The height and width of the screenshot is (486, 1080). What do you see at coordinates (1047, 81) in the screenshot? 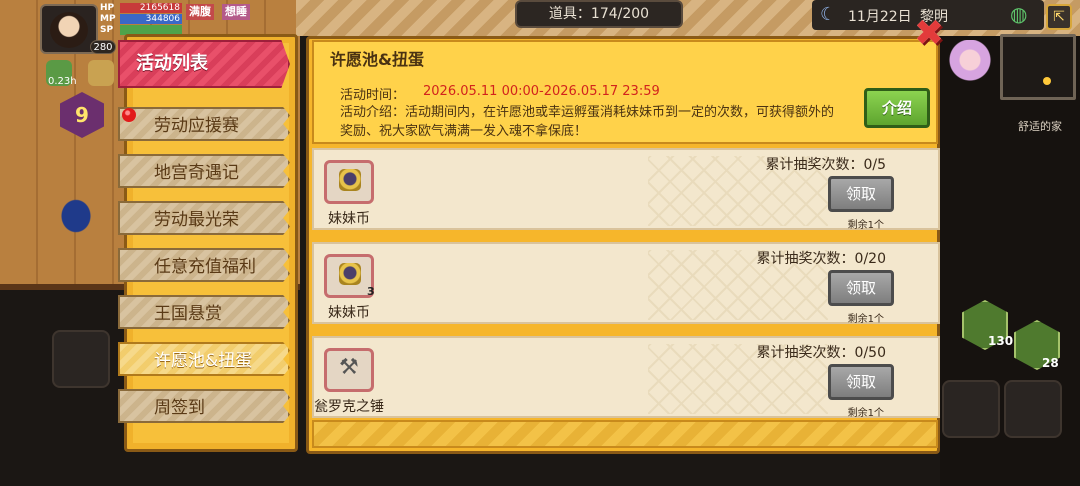
I see `player-marker-icon` at bounding box center [1047, 81].